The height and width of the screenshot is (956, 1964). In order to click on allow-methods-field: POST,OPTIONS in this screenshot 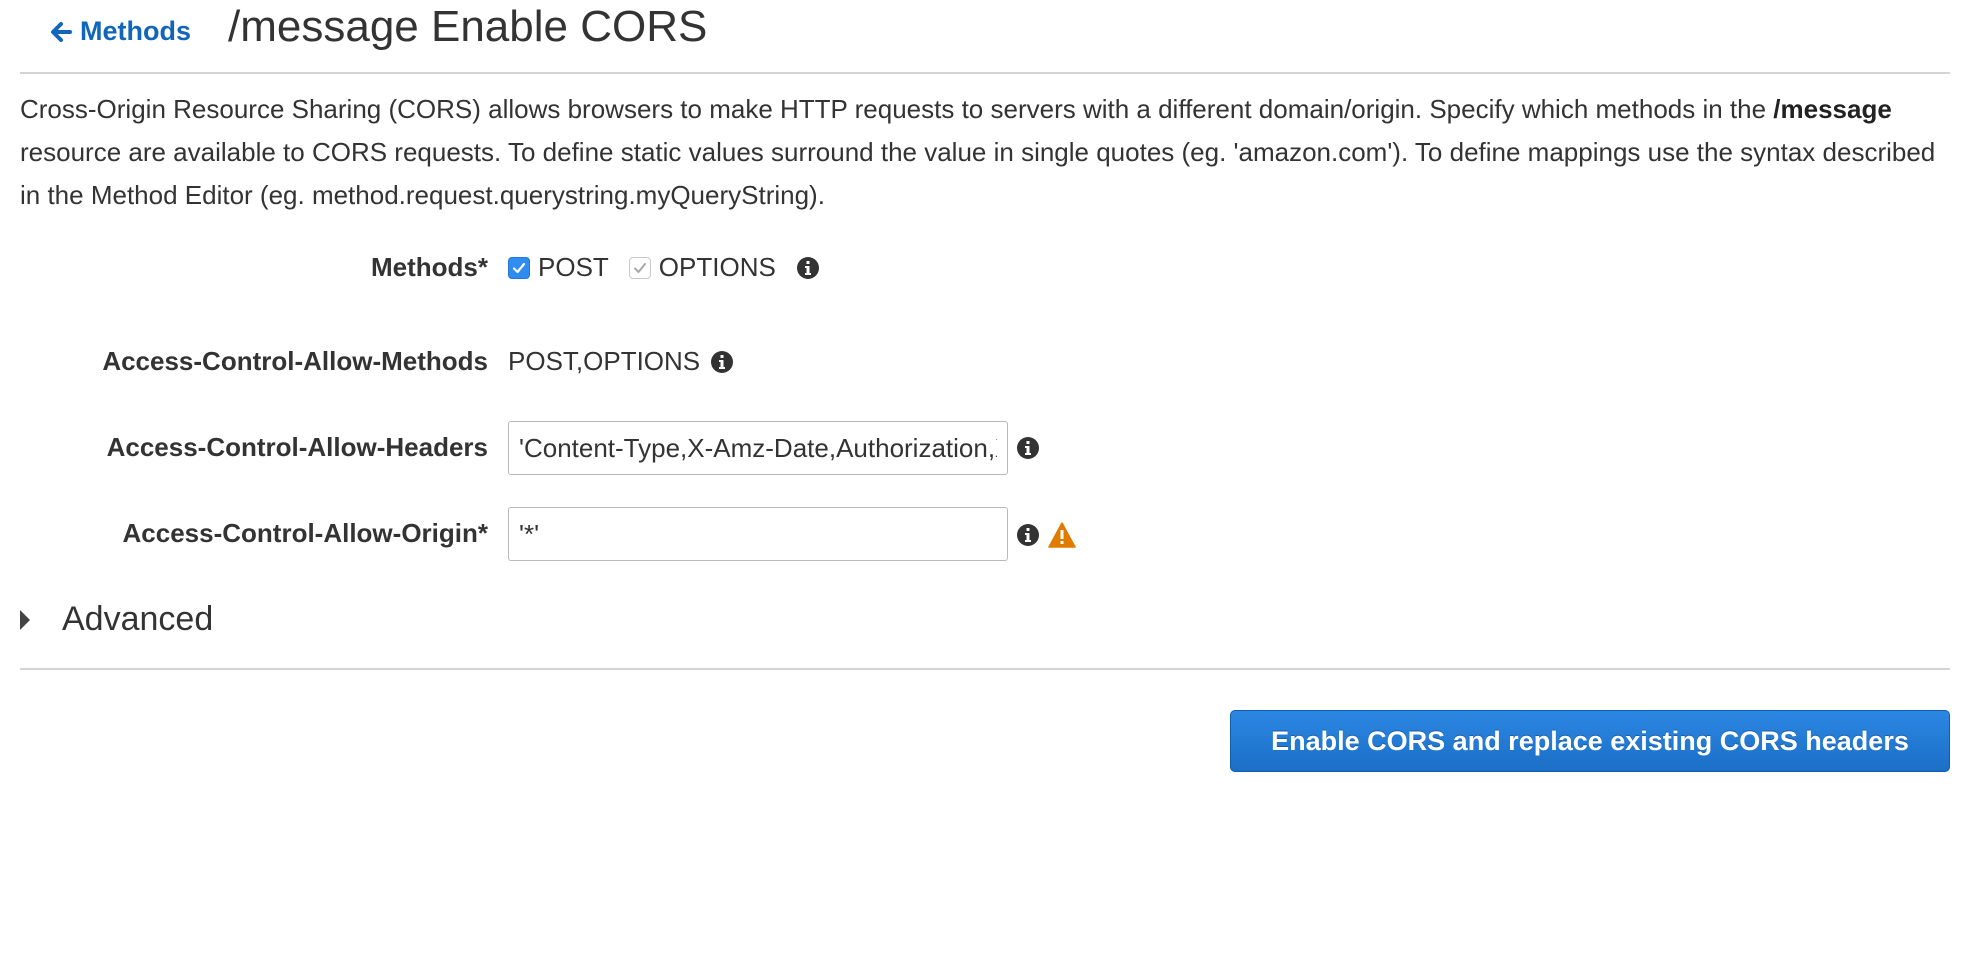, I will do `click(621, 361)`.